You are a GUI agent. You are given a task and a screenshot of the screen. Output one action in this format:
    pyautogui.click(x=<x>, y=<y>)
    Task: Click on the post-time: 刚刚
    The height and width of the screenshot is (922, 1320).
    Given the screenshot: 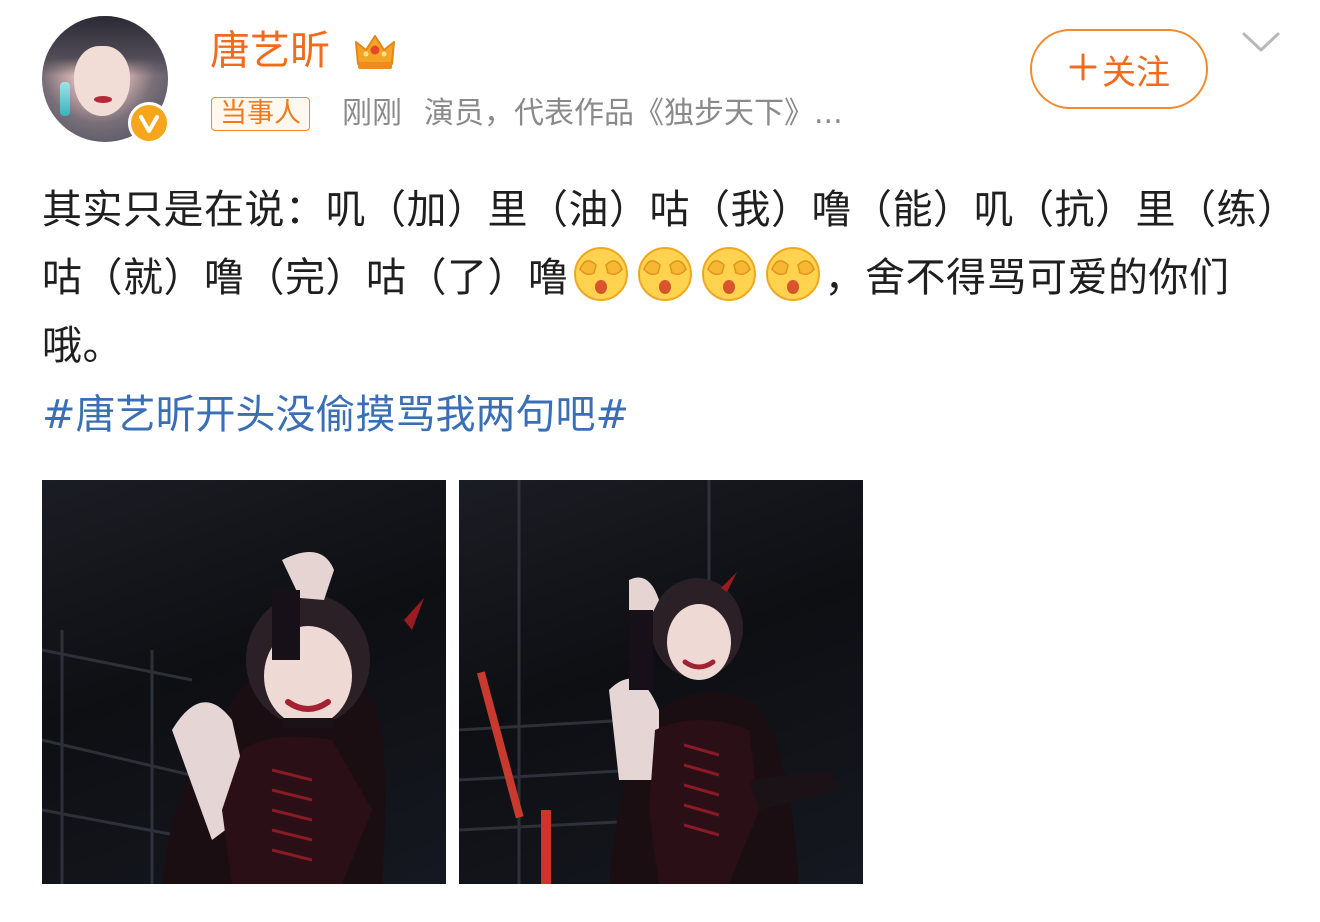 What is the action you would take?
    pyautogui.click(x=372, y=113)
    